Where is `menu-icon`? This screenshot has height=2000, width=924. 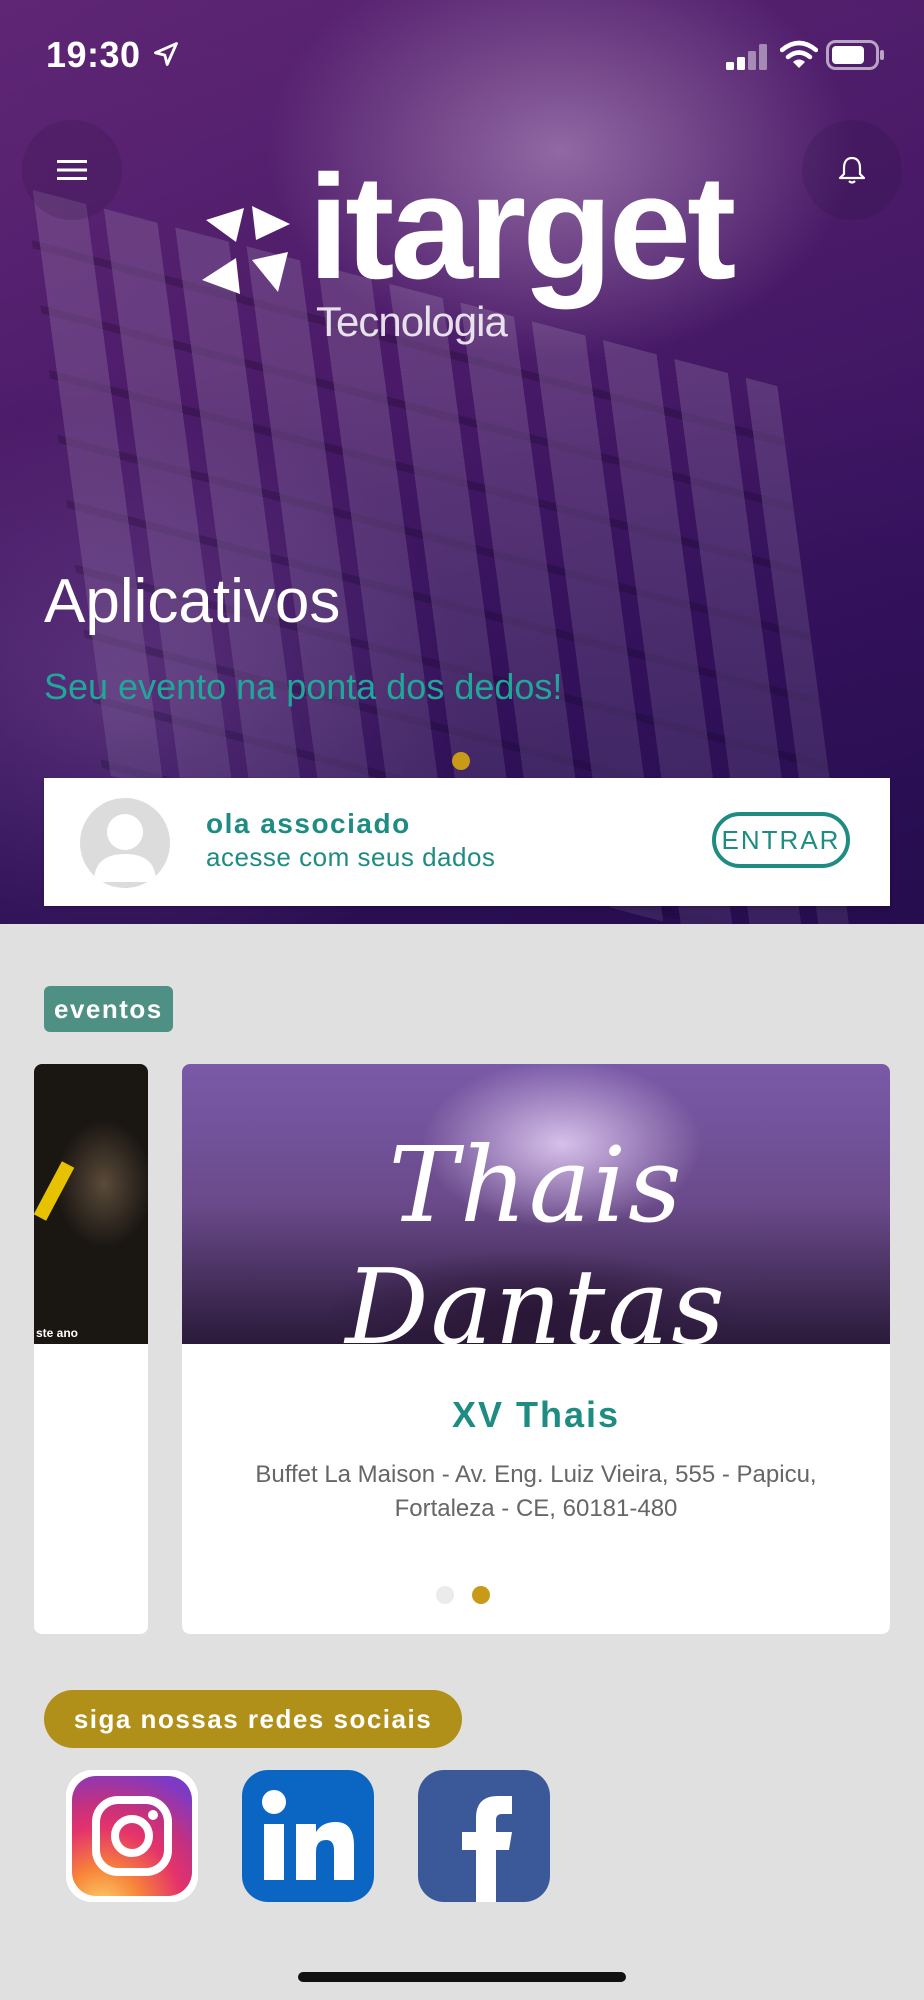 menu-icon is located at coordinates (72, 170).